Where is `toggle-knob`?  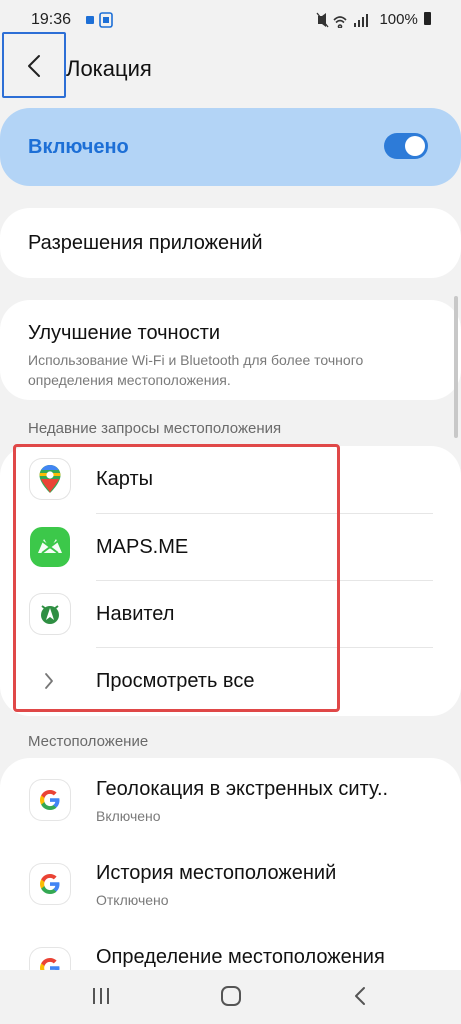
toggle-knob is located at coordinates (415, 146).